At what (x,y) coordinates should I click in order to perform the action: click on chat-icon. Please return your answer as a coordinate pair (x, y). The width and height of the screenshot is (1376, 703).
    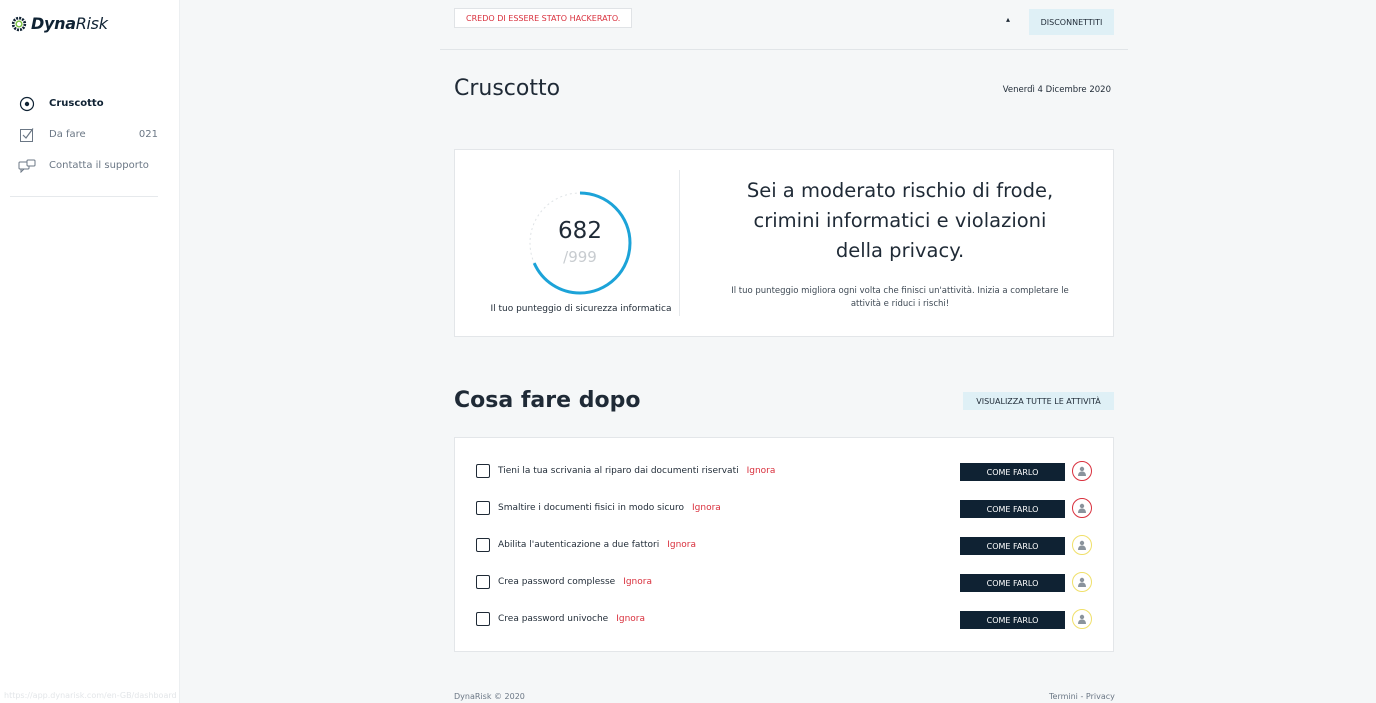
    Looking at the image, I should click on (27, 166).